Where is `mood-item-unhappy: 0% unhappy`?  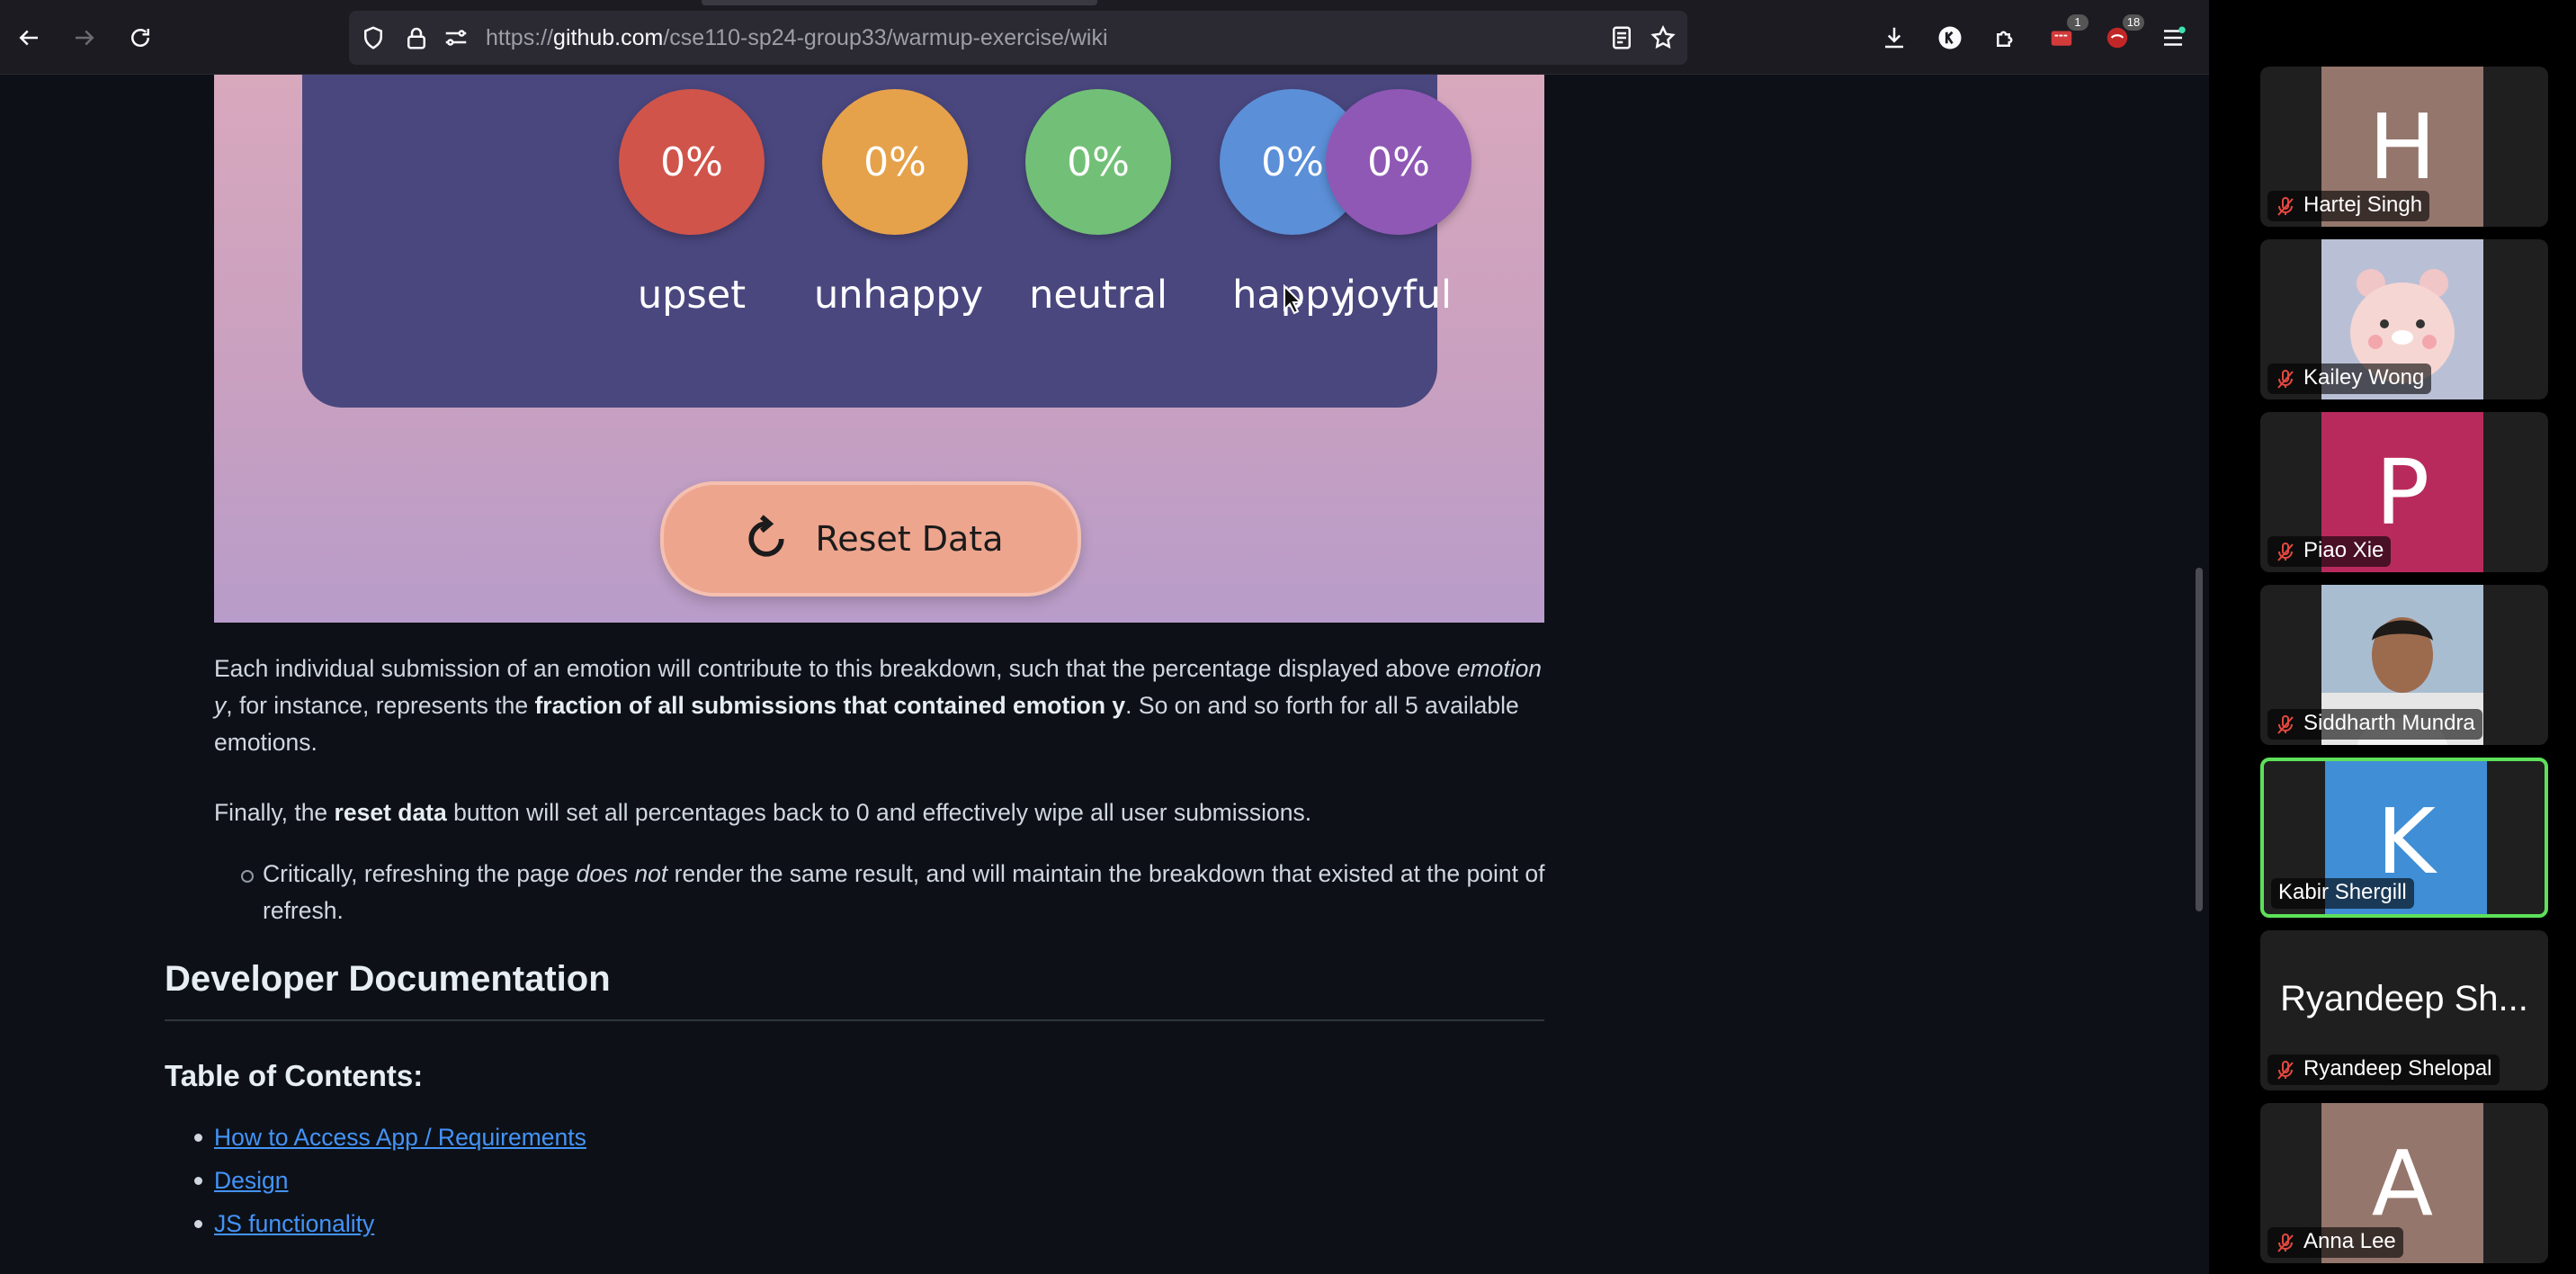 mood-item-unhappy: 0% unhappy is located at coordinates (899, 203).